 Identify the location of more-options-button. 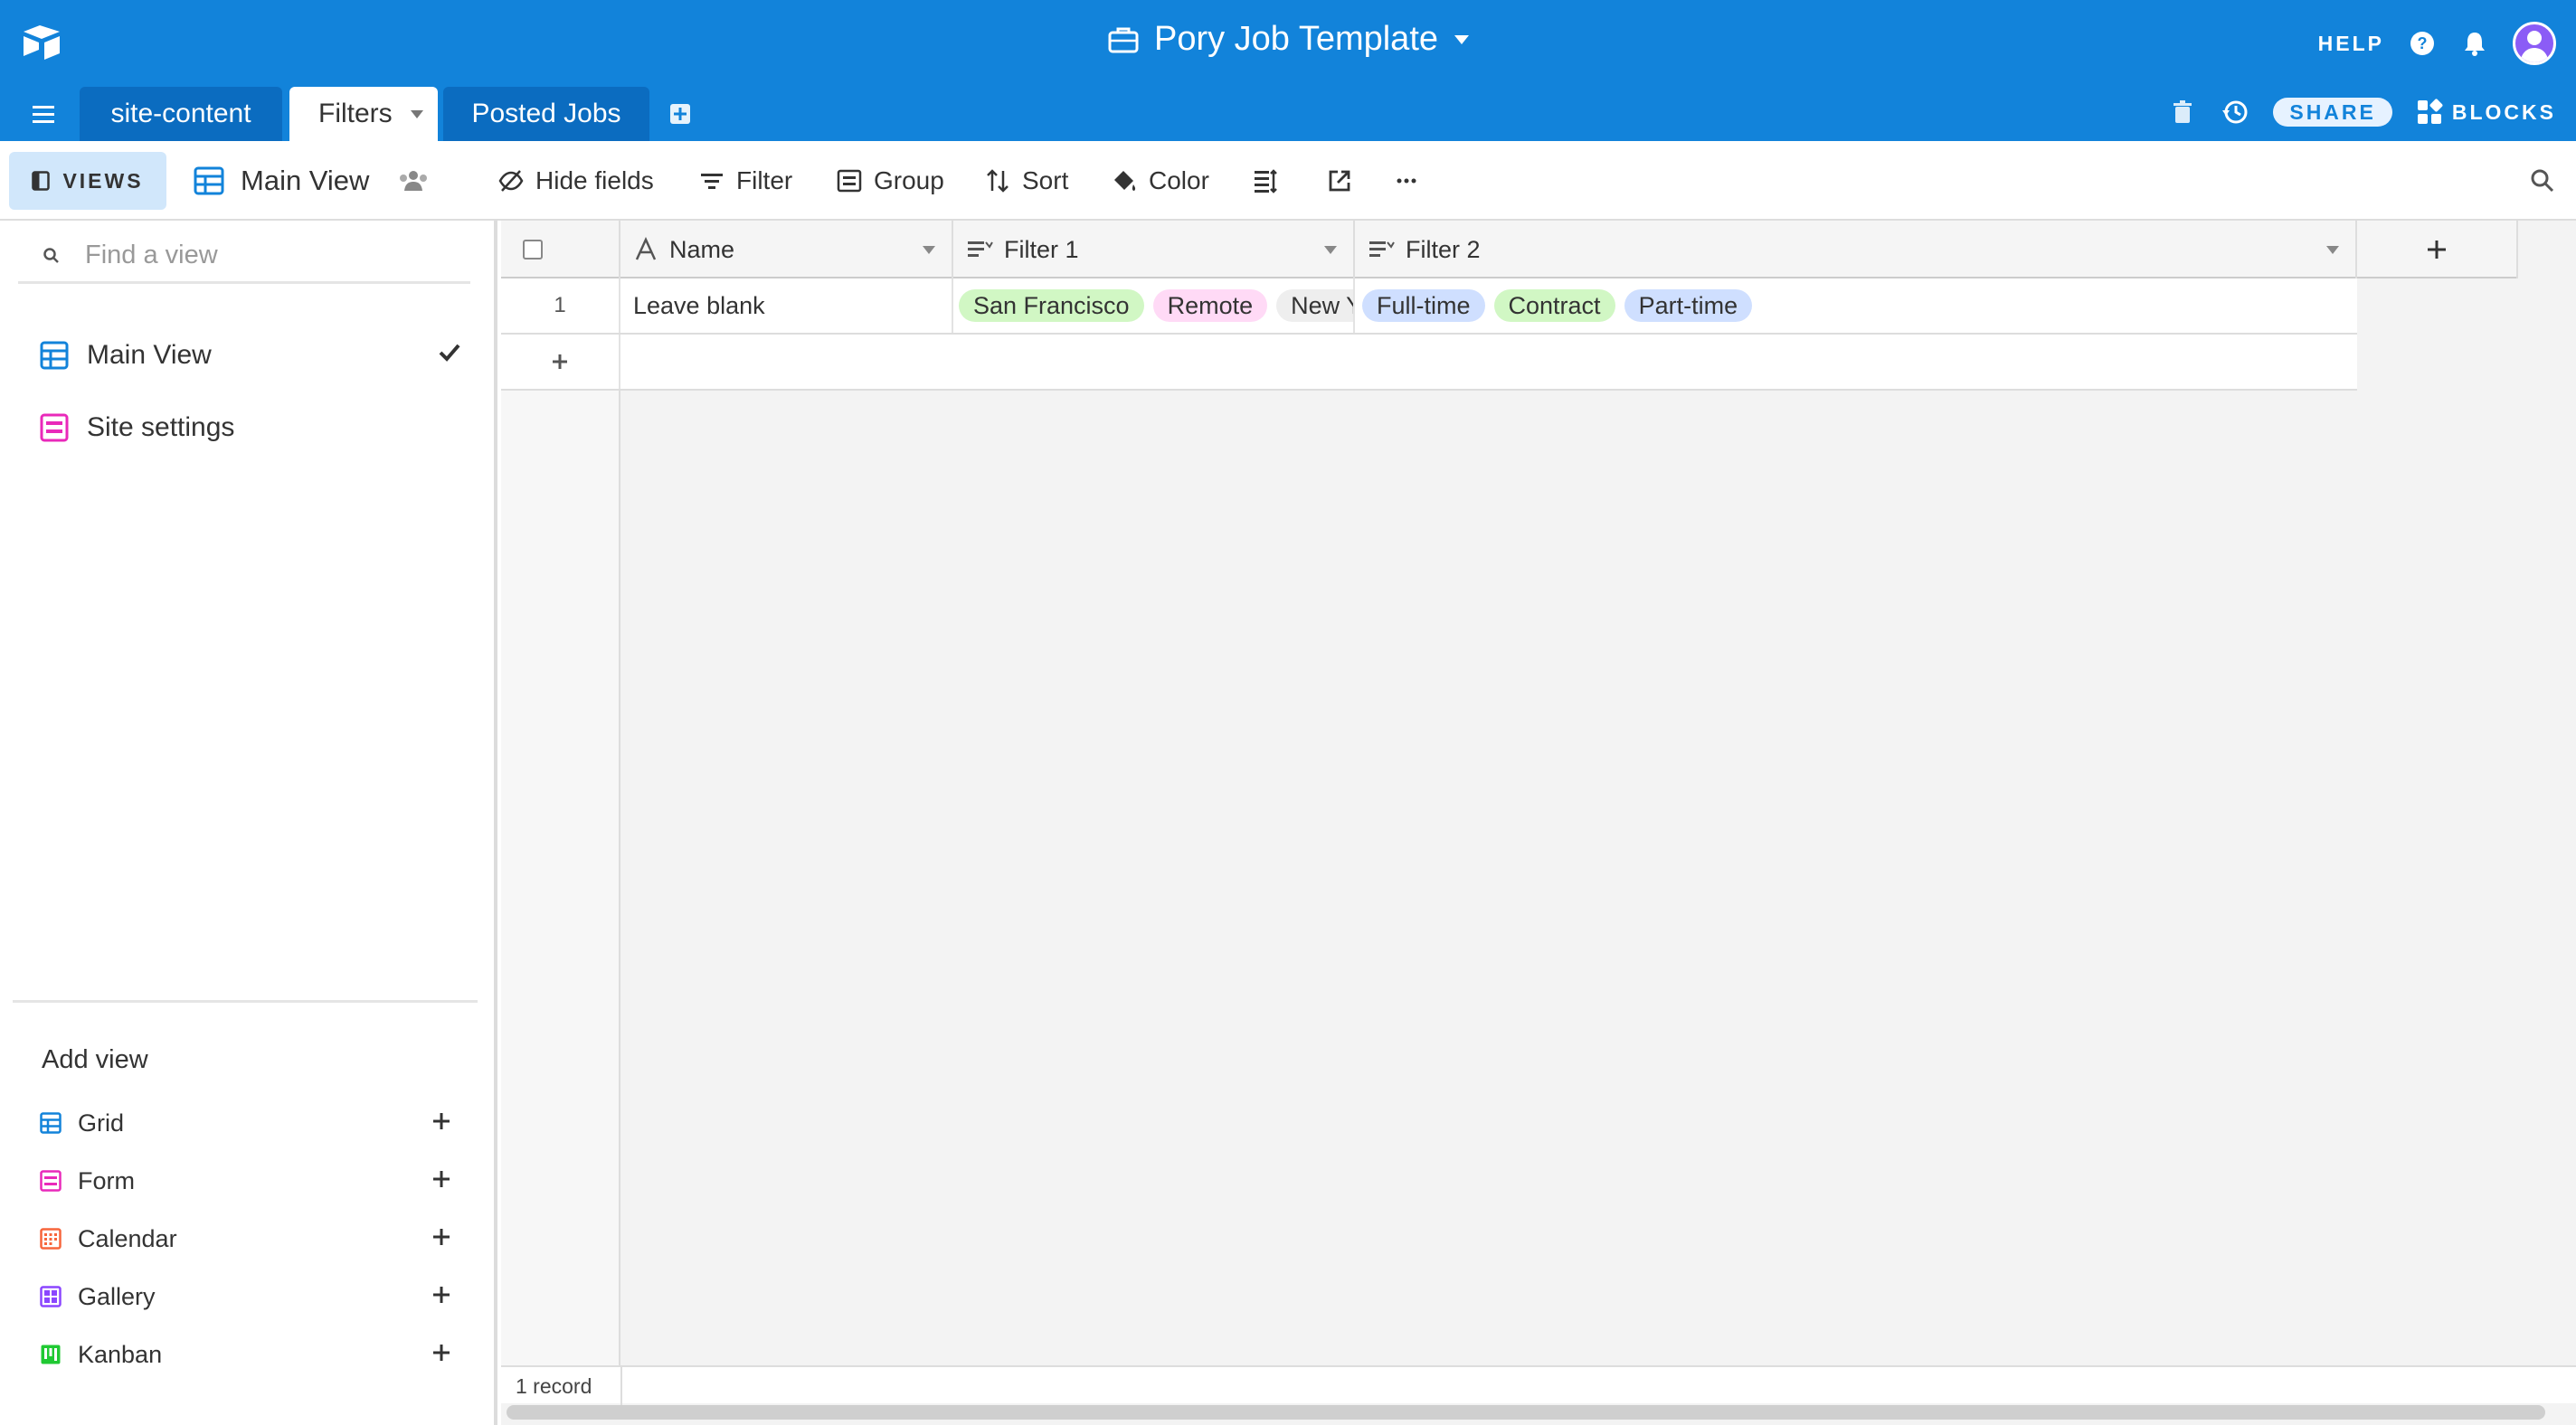
(1407, 181).